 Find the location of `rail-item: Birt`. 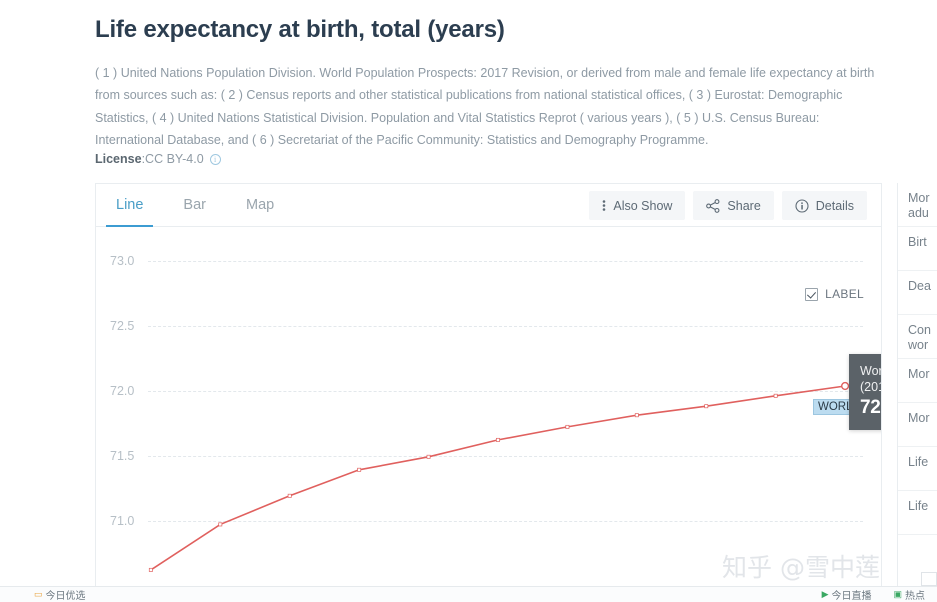

rail-item: Birt is located at coordinates (917, 249).